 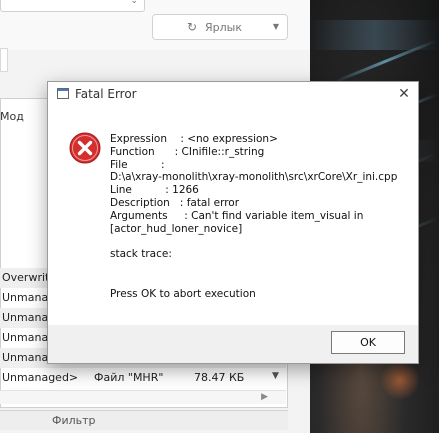 What do you see at coordinates (85, 148) in the screenshot?
I see `error-icon` at bounding box center [85, 148].